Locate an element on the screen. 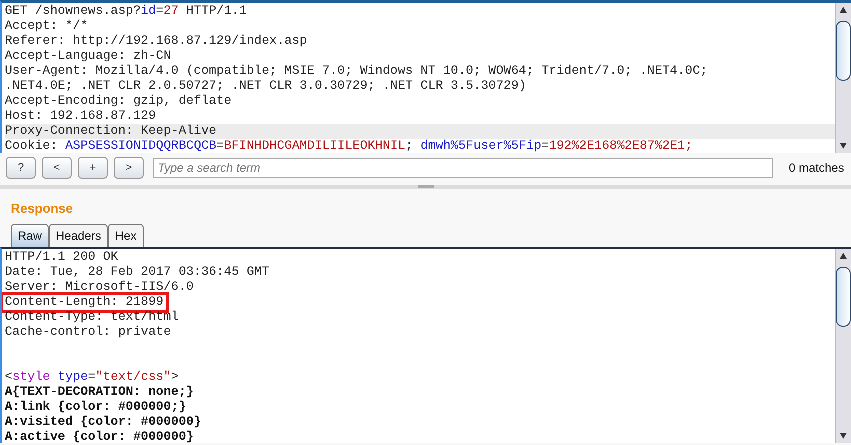  request-line: GET /shownews.asp?id=27 HTTP/1.1 is located at coordinates (126, 11).